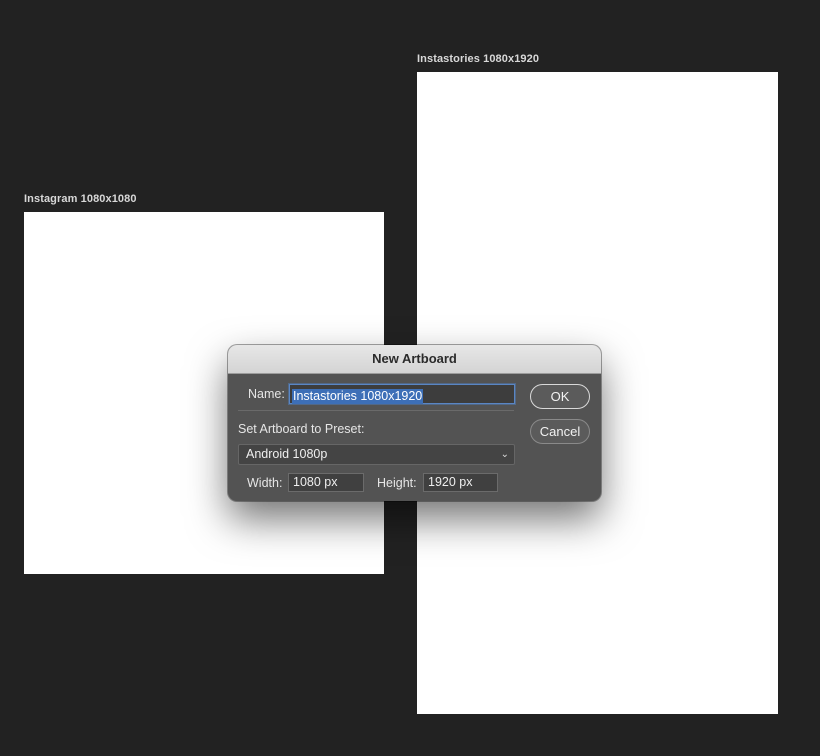 The width and height of the screenshot is (820, 756). What do you see at coordinates (266, 394) in the screenshot?
I see `name-label: Name:` at bounding box center [266, 394].